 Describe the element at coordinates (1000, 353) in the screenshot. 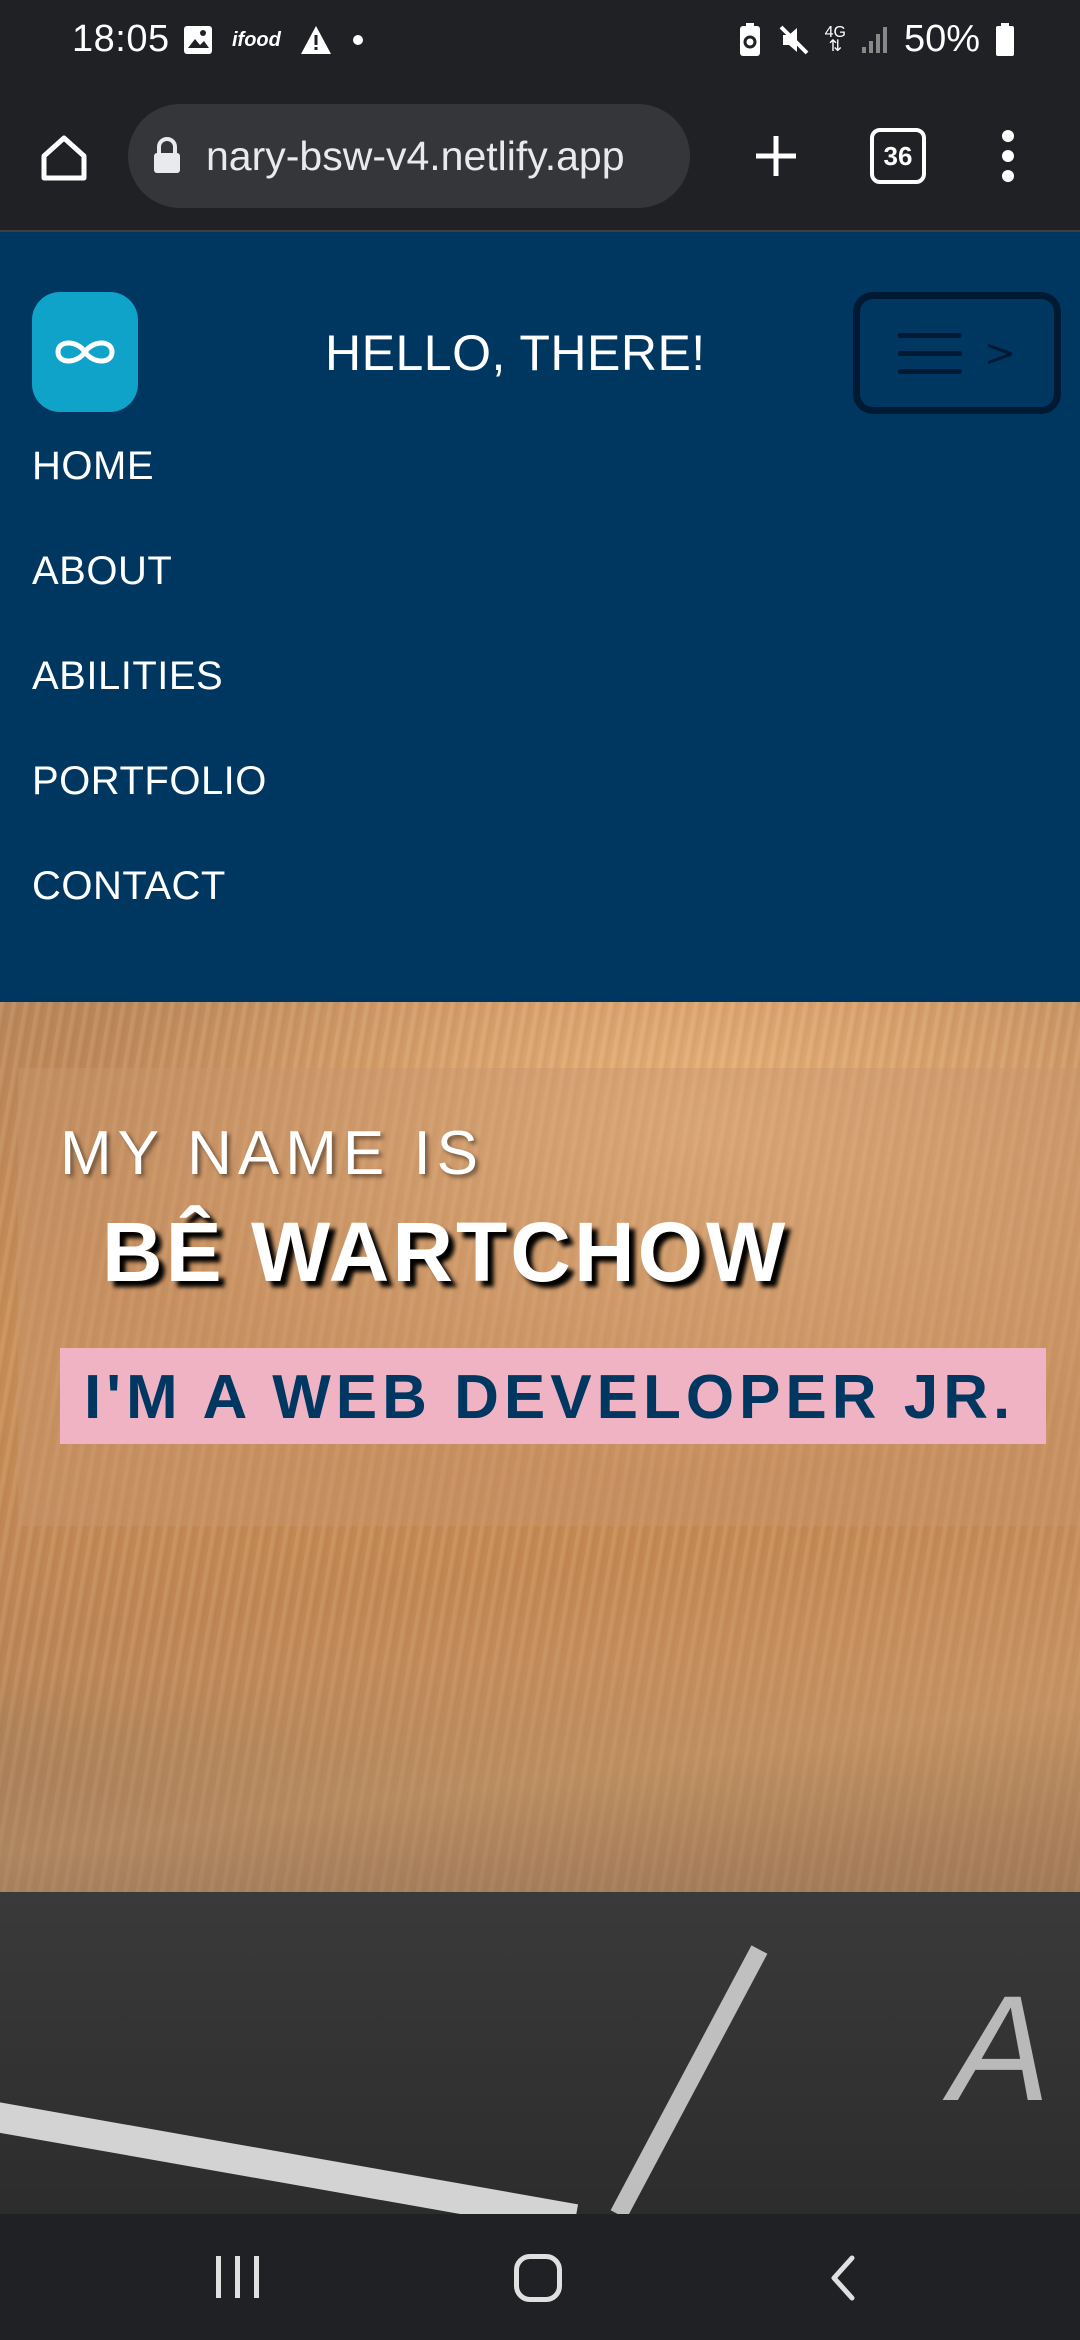

I see `chevron-right-icon: >` at that location.